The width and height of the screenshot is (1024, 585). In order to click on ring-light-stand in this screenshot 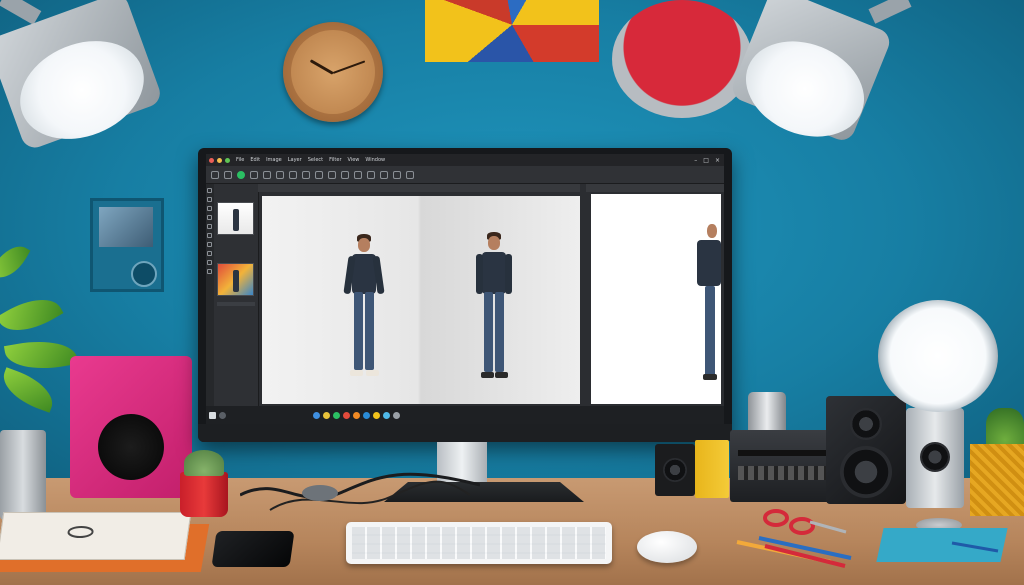, I will do `click(935, 458)`.